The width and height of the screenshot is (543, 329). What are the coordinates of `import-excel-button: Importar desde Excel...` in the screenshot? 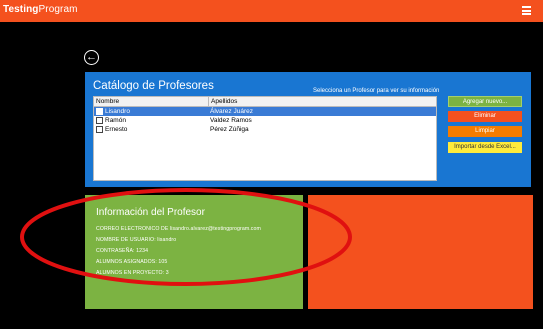 It's located at (485, 147).